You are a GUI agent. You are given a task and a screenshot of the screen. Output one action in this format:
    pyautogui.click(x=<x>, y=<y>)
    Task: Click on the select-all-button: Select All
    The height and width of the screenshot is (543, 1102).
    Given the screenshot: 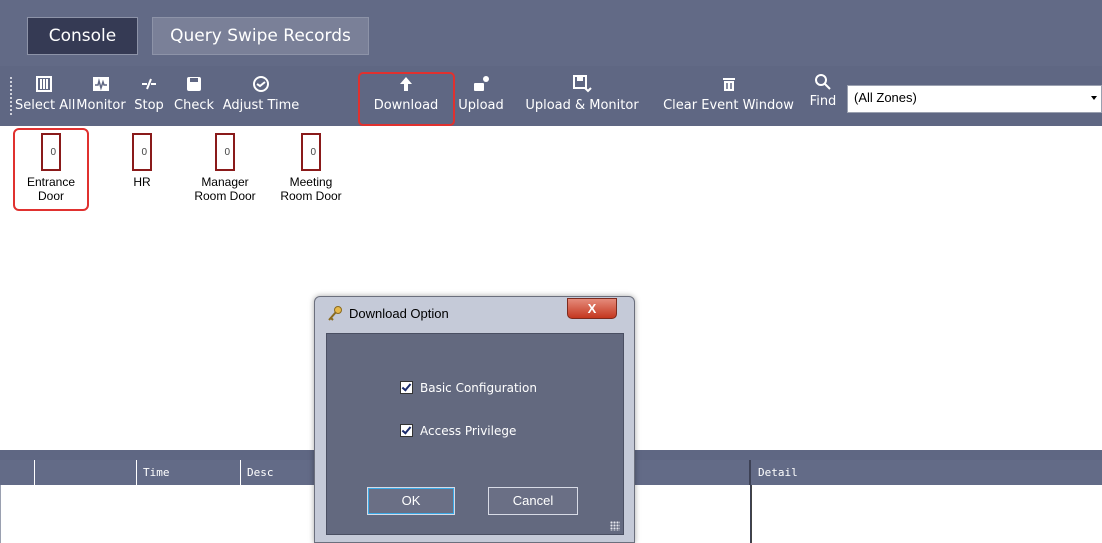 What is the action you would take?
    pyautogui.click(x=45, y=96)
    